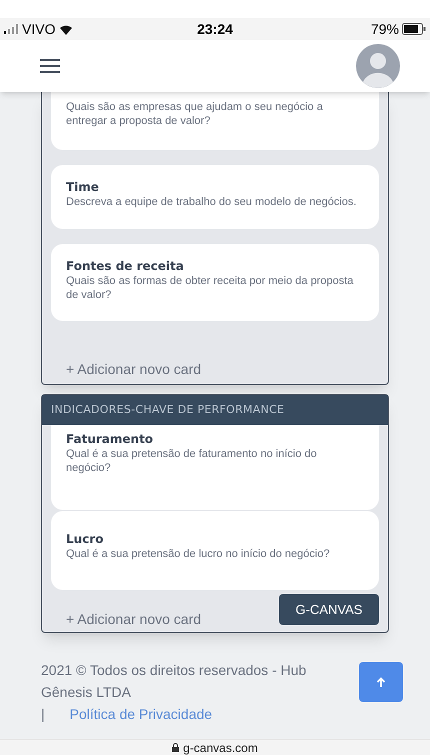  Describe the element at coordinates (125, 266) in the screenshot. I see `card-title: Fontes de receita` at that location.